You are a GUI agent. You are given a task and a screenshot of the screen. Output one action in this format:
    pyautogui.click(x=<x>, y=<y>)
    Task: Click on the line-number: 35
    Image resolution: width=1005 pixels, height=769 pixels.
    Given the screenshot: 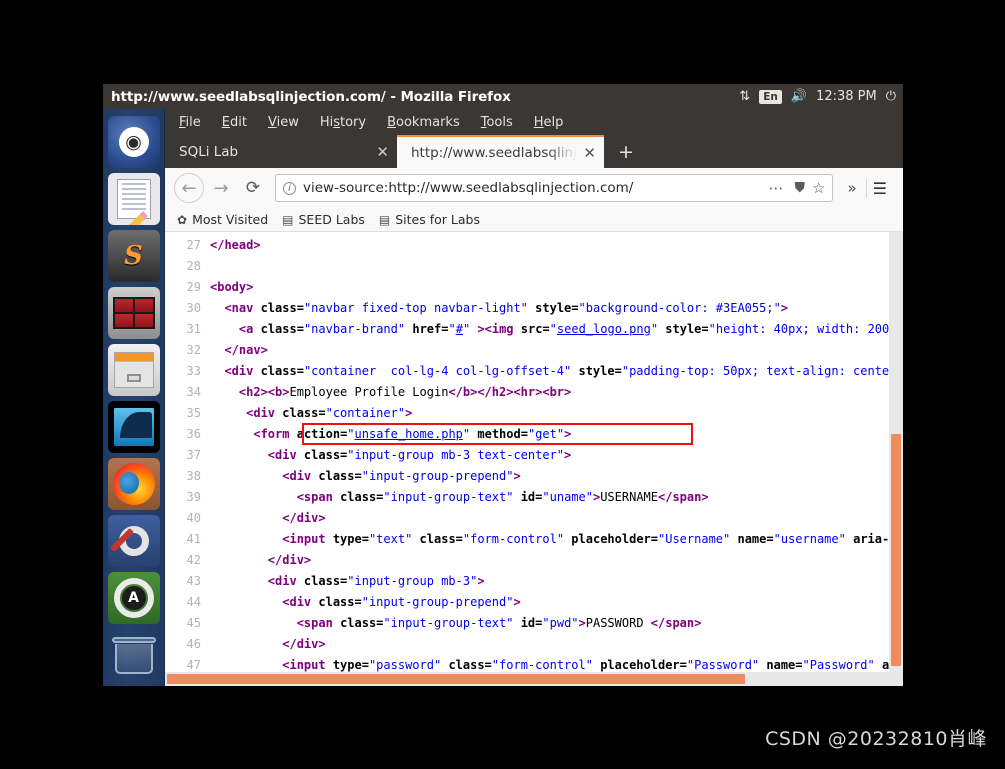 What is the action you would take?
    pyautogui.click(x=193, y=413)
    